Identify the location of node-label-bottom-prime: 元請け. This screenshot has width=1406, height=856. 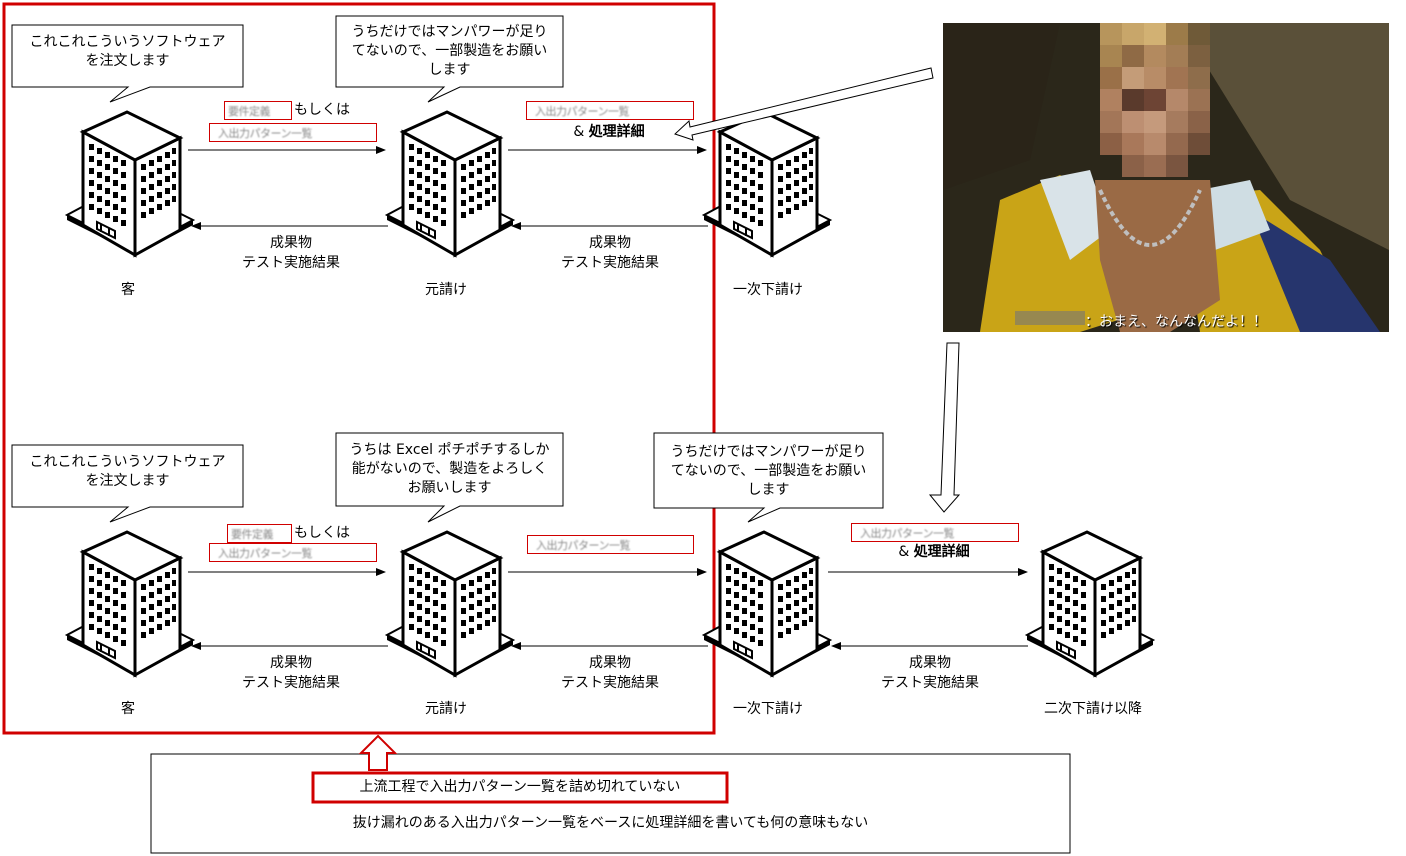
(446, 709).